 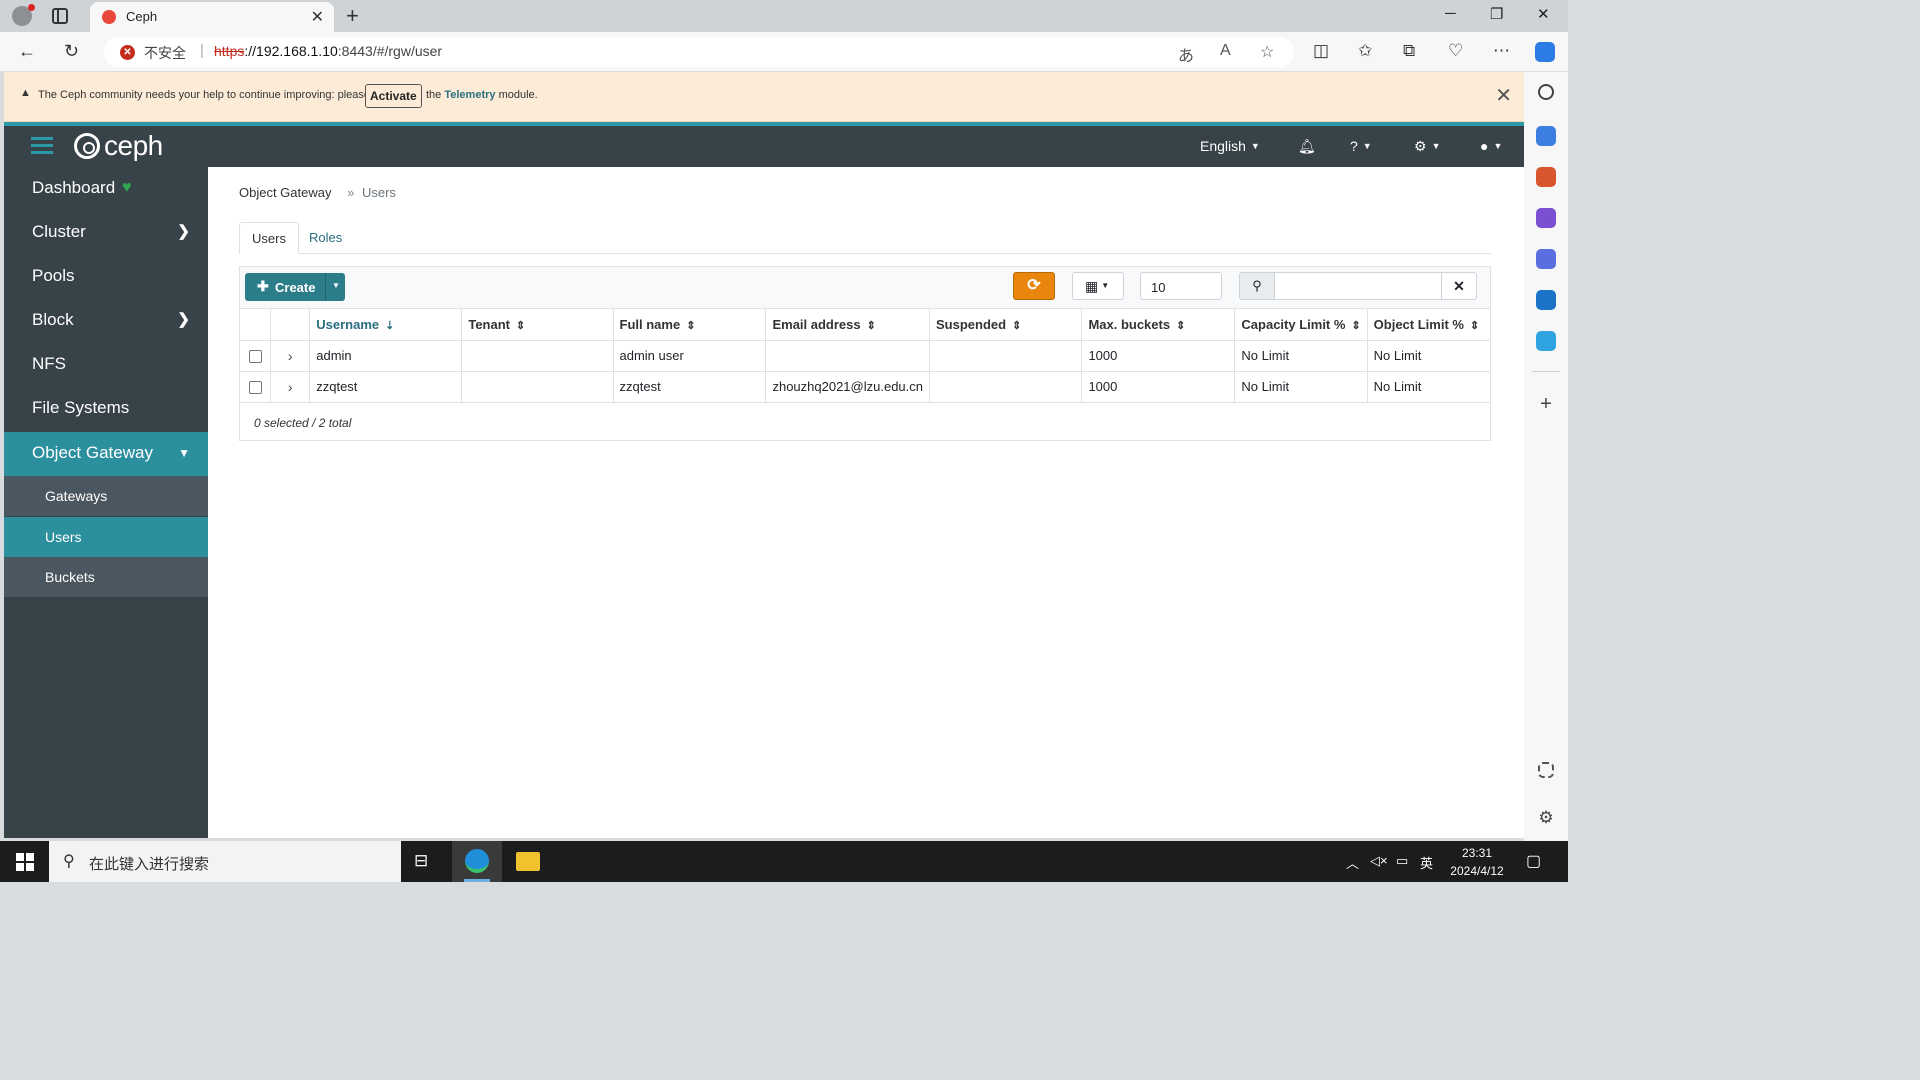 What do you see at coordinates (106, 577) in the screenshot?
I see `sidebar-subitem-buckets: Buckets` at bounding box center [106, 577].